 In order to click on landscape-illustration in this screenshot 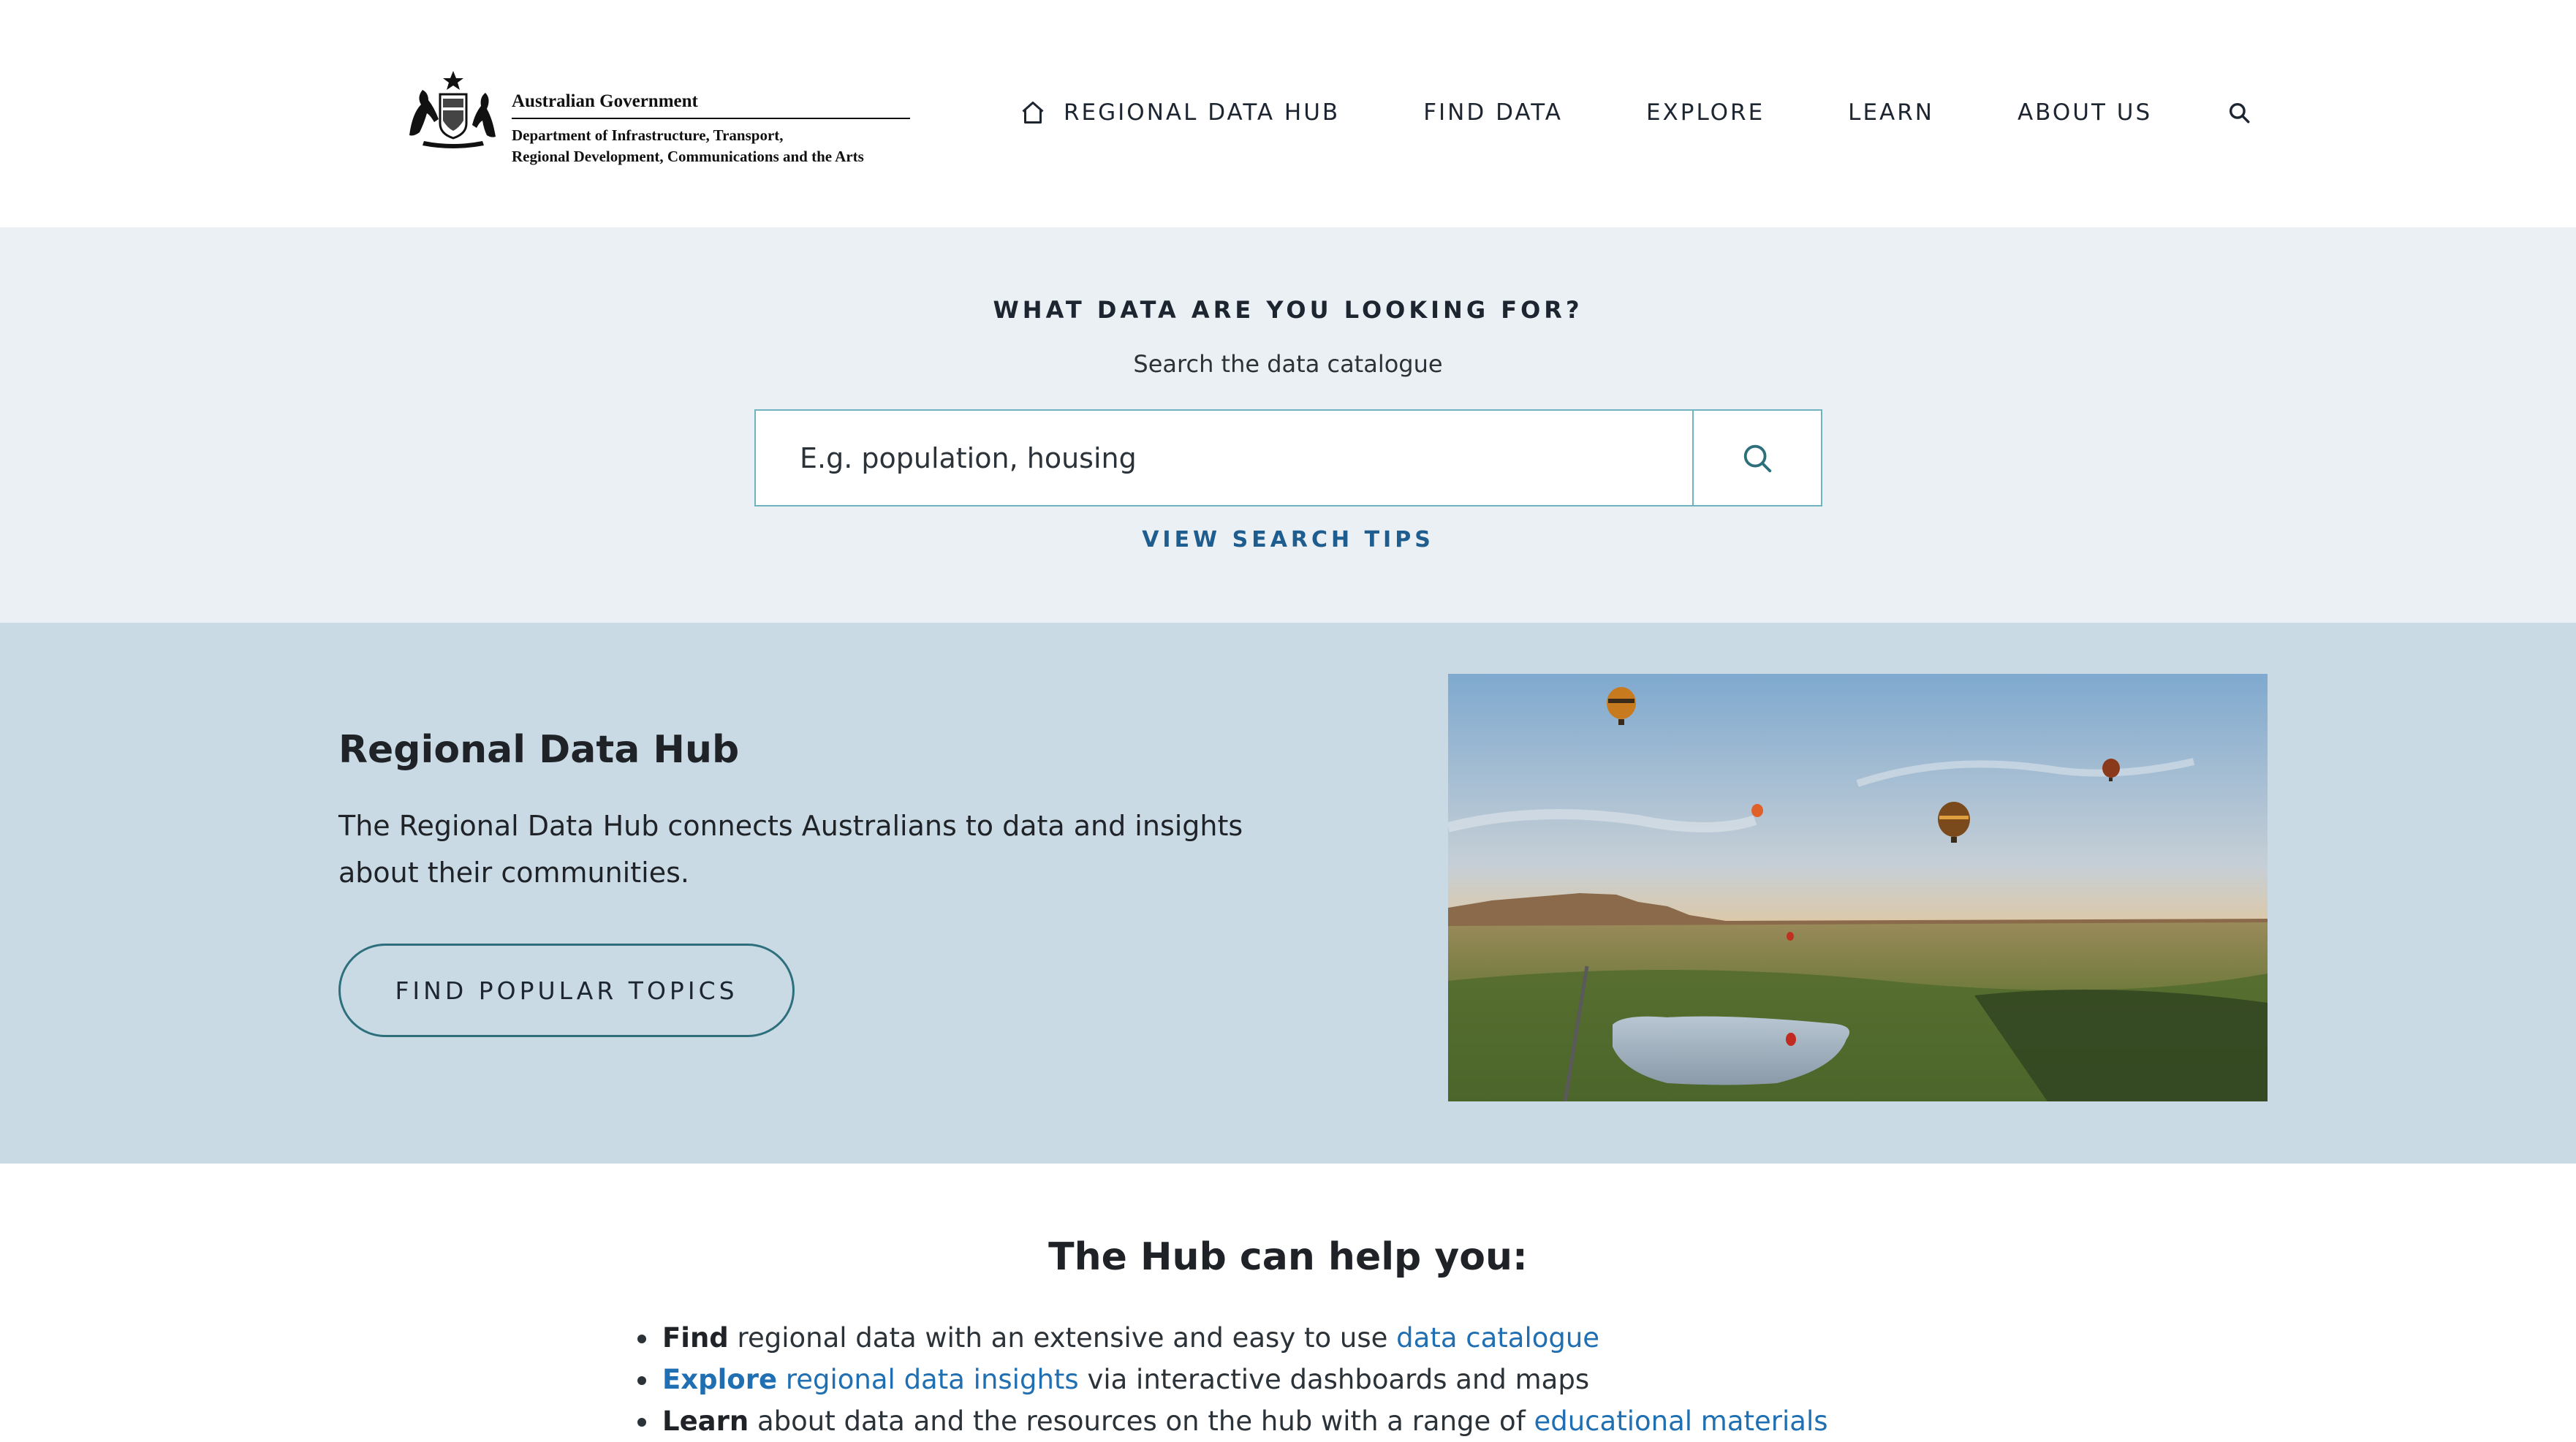, I will do `click(1858, 887)`.